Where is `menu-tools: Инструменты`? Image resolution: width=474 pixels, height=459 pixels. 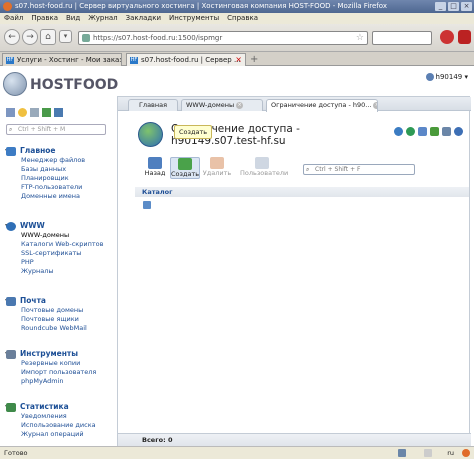
menu-tools: Инструменты is located at coordinates (194, 18).